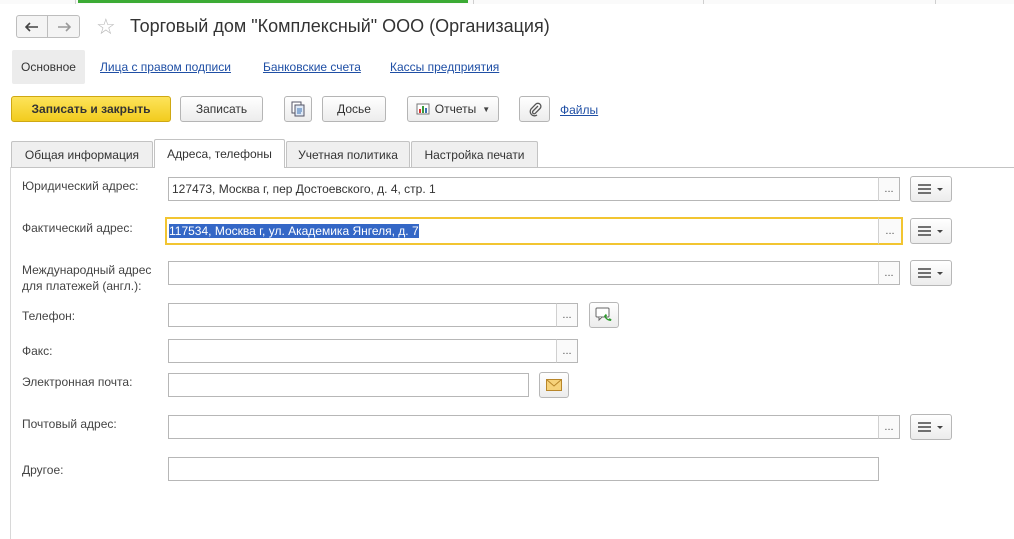 This screenshot has width=1014, height=539. I want to click on copy-document-button, so click(298, 109).